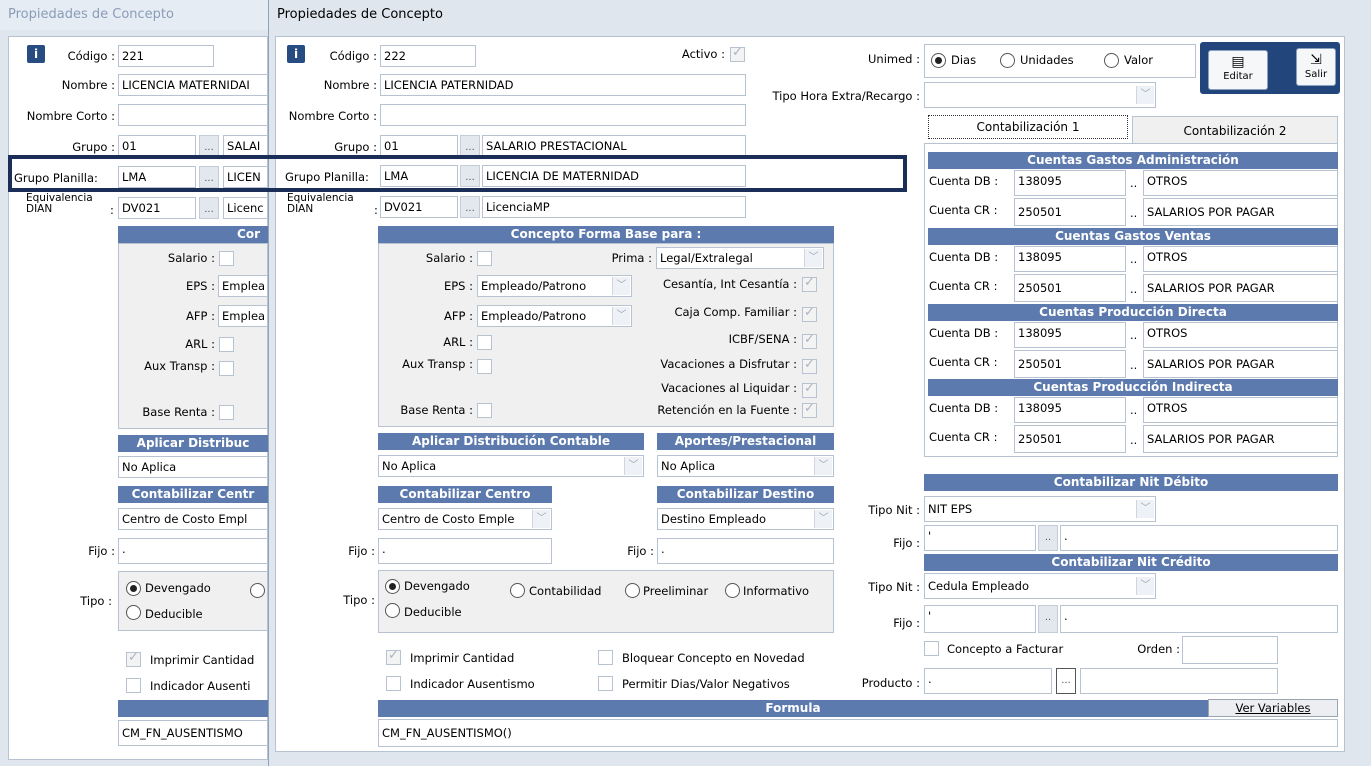 Image resolution: width=1371 pixels, height=766 pixels. What do you see at coordinates (465, 519) in the screenshot?
I see `contab-centro-select: Centro de Costo Emple ﹀` at bounding box center [465, 519].